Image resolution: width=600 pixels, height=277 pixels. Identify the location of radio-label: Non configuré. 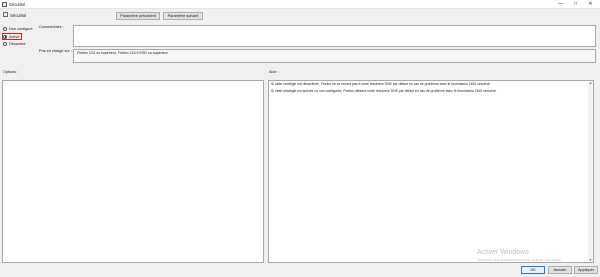
(21, 29).